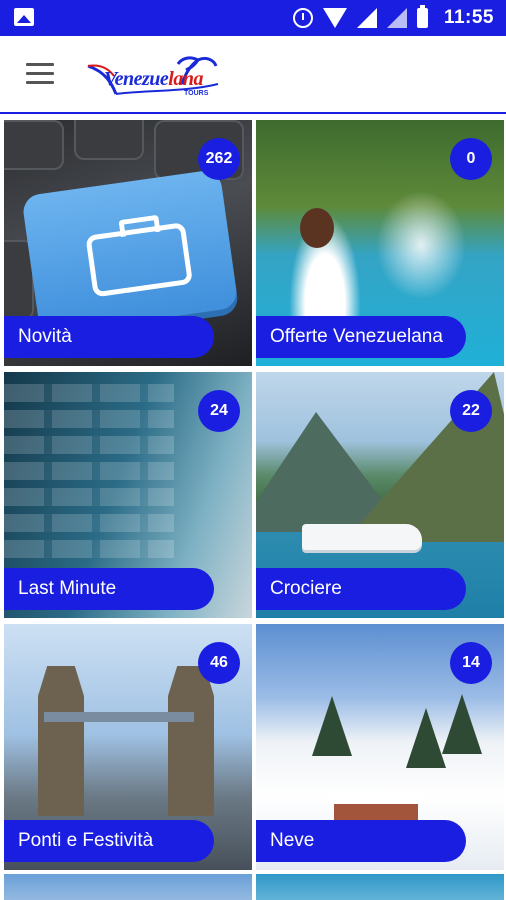 The width and height of the screenshot is (506, 900). I want to click on count-badge: 24, so click(219, 411).